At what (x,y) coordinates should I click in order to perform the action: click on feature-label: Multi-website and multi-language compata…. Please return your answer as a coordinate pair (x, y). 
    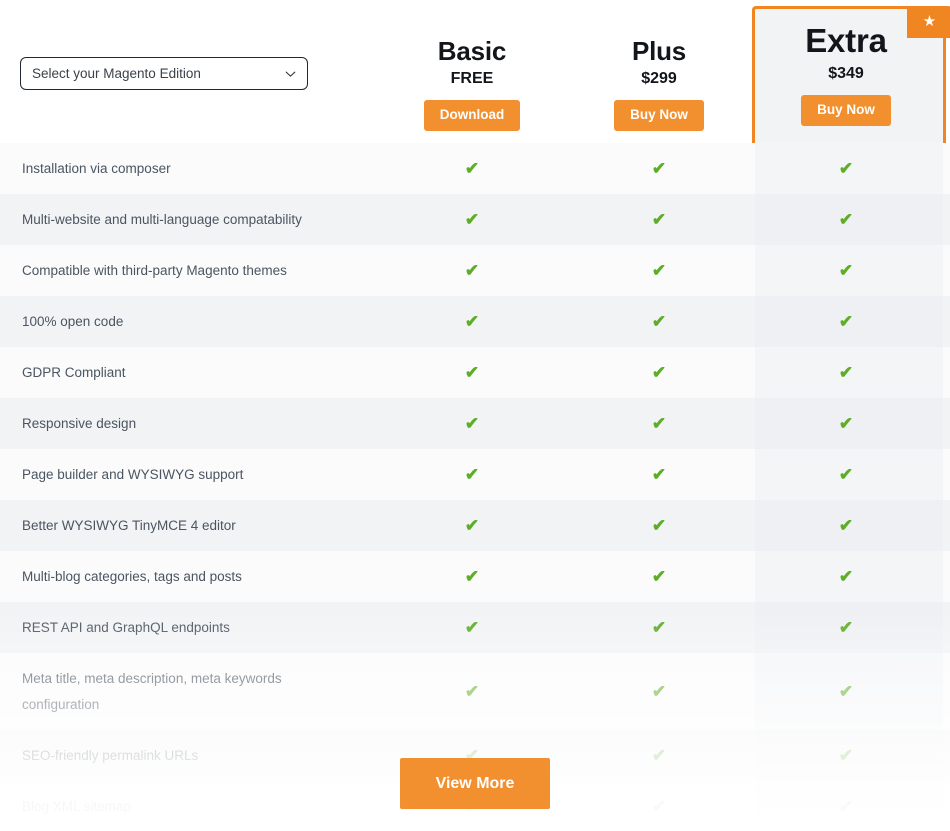
    Looking at the image, I should click on (162, 219).